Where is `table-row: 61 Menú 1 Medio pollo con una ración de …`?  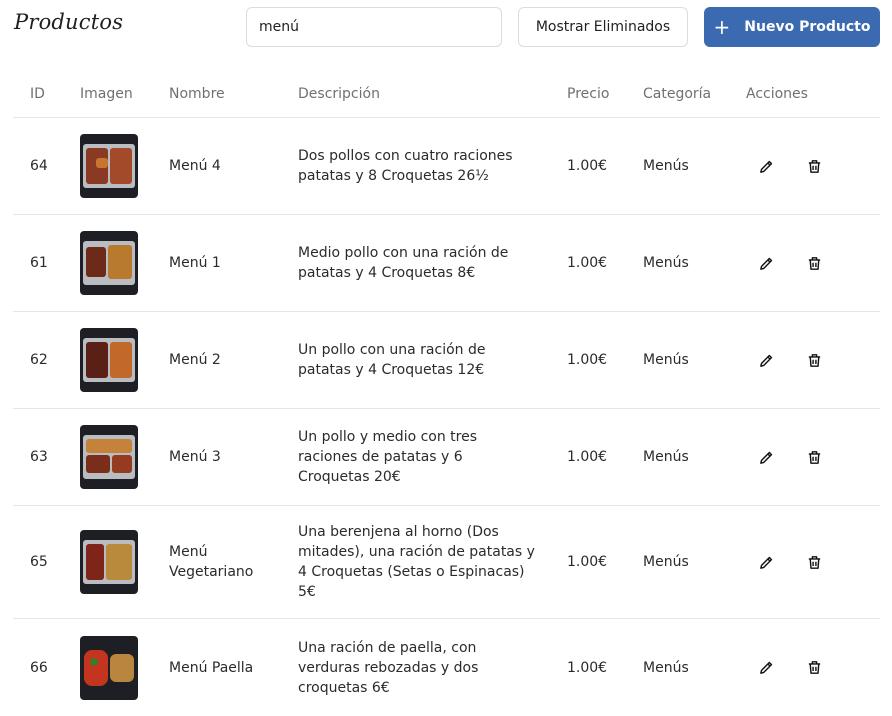 table-row: 61 Menú 1 Medio pollo con una ración de … is located at coordinates (446, 263).